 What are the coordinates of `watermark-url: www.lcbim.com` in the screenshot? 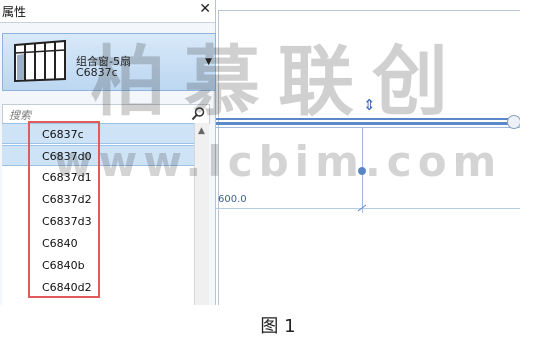 It's located at (278, 161).